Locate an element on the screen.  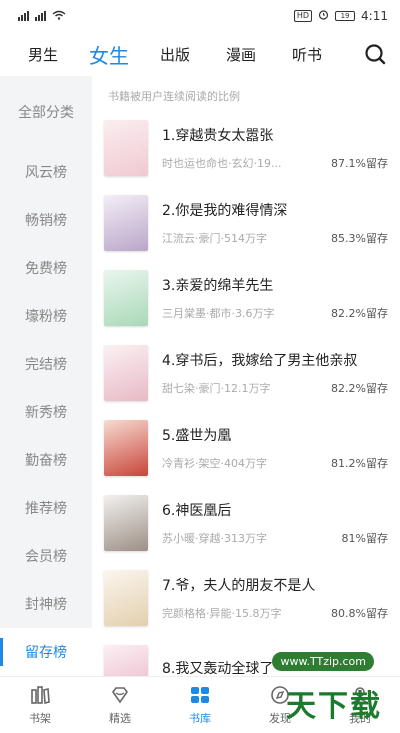
retention-rate: 81.2%留存 is located at coordinates (359, 463).